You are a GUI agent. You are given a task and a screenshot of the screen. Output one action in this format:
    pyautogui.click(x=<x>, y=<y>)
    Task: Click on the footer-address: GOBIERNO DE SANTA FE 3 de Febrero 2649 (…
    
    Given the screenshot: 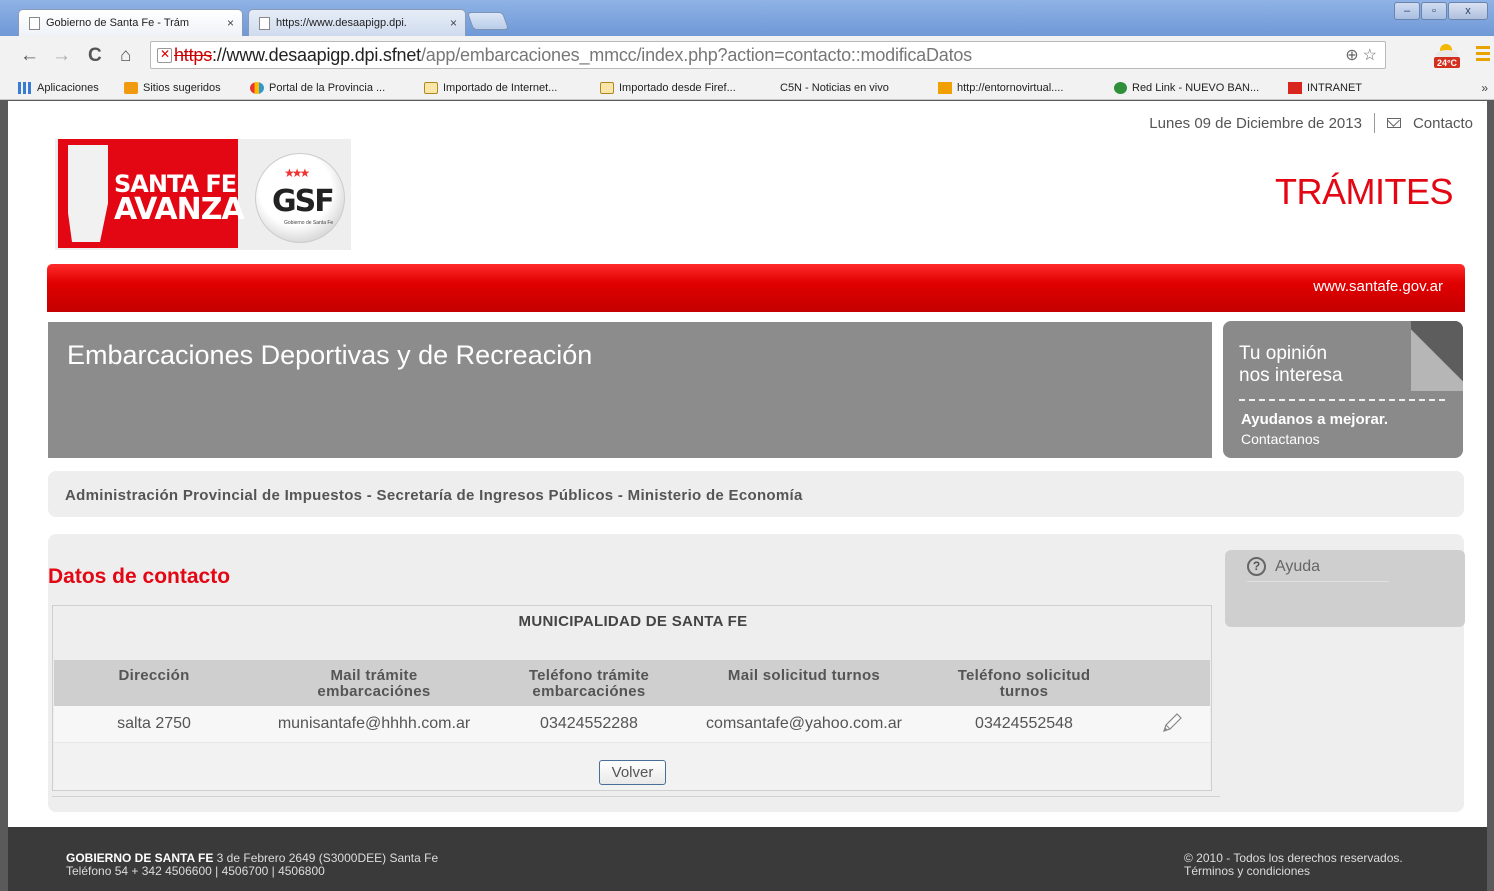 What is the action you would take?
    pyautogui.click(x=252, y=865)
    